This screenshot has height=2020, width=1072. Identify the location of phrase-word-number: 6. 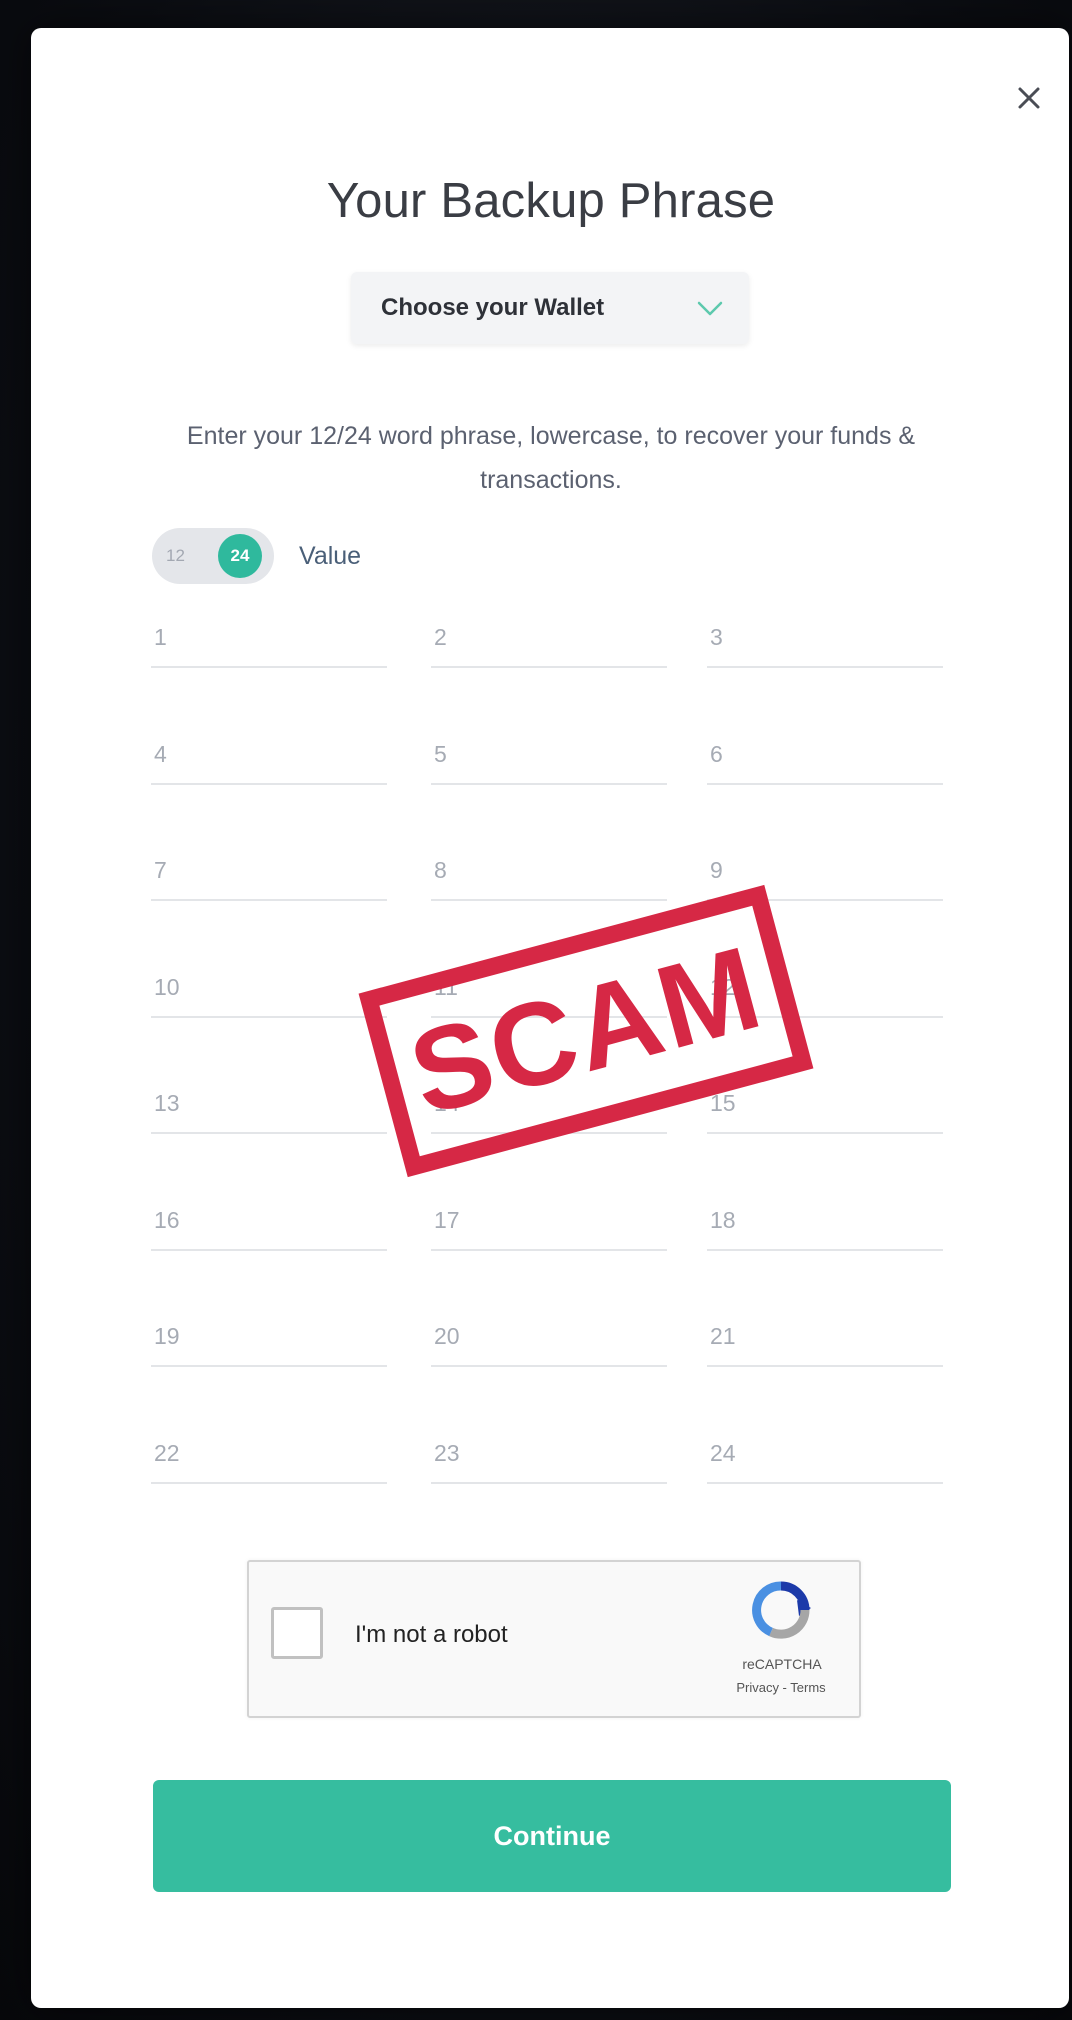
(716, 754).